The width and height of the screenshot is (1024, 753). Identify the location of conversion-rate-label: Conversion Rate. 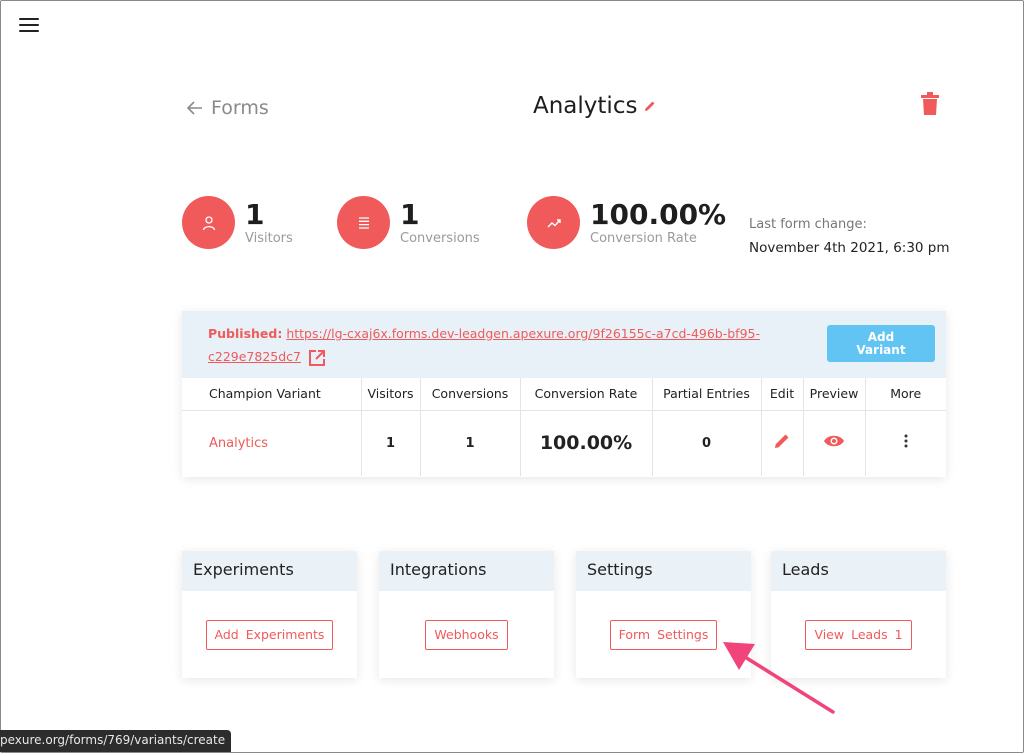
(643, 238).